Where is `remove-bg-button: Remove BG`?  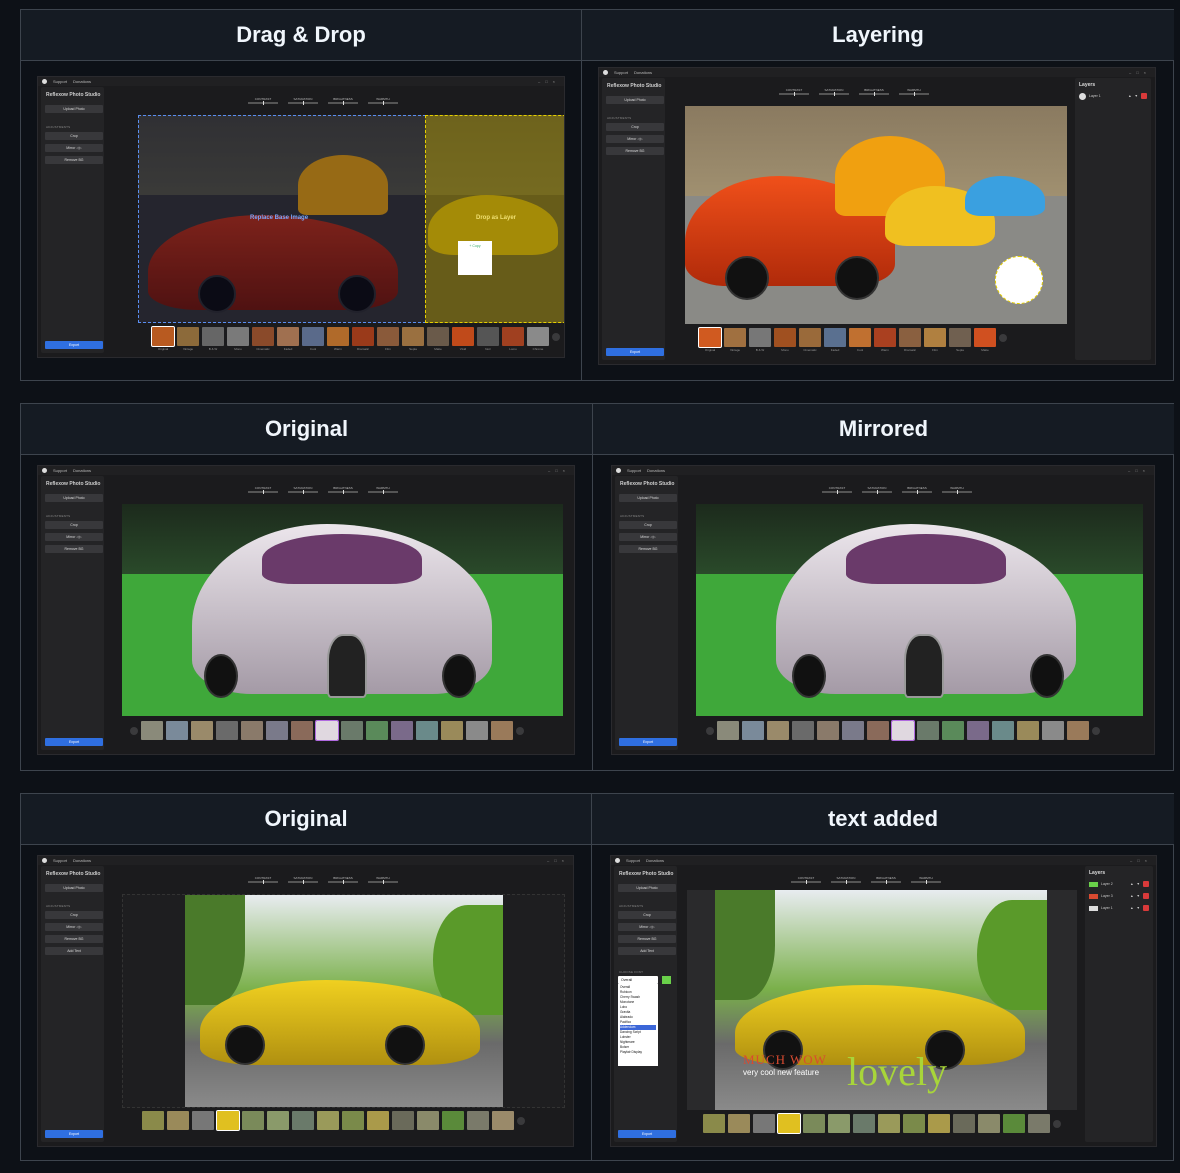 remove-bg-button: Remove BG is located at coordinates (74, 549).